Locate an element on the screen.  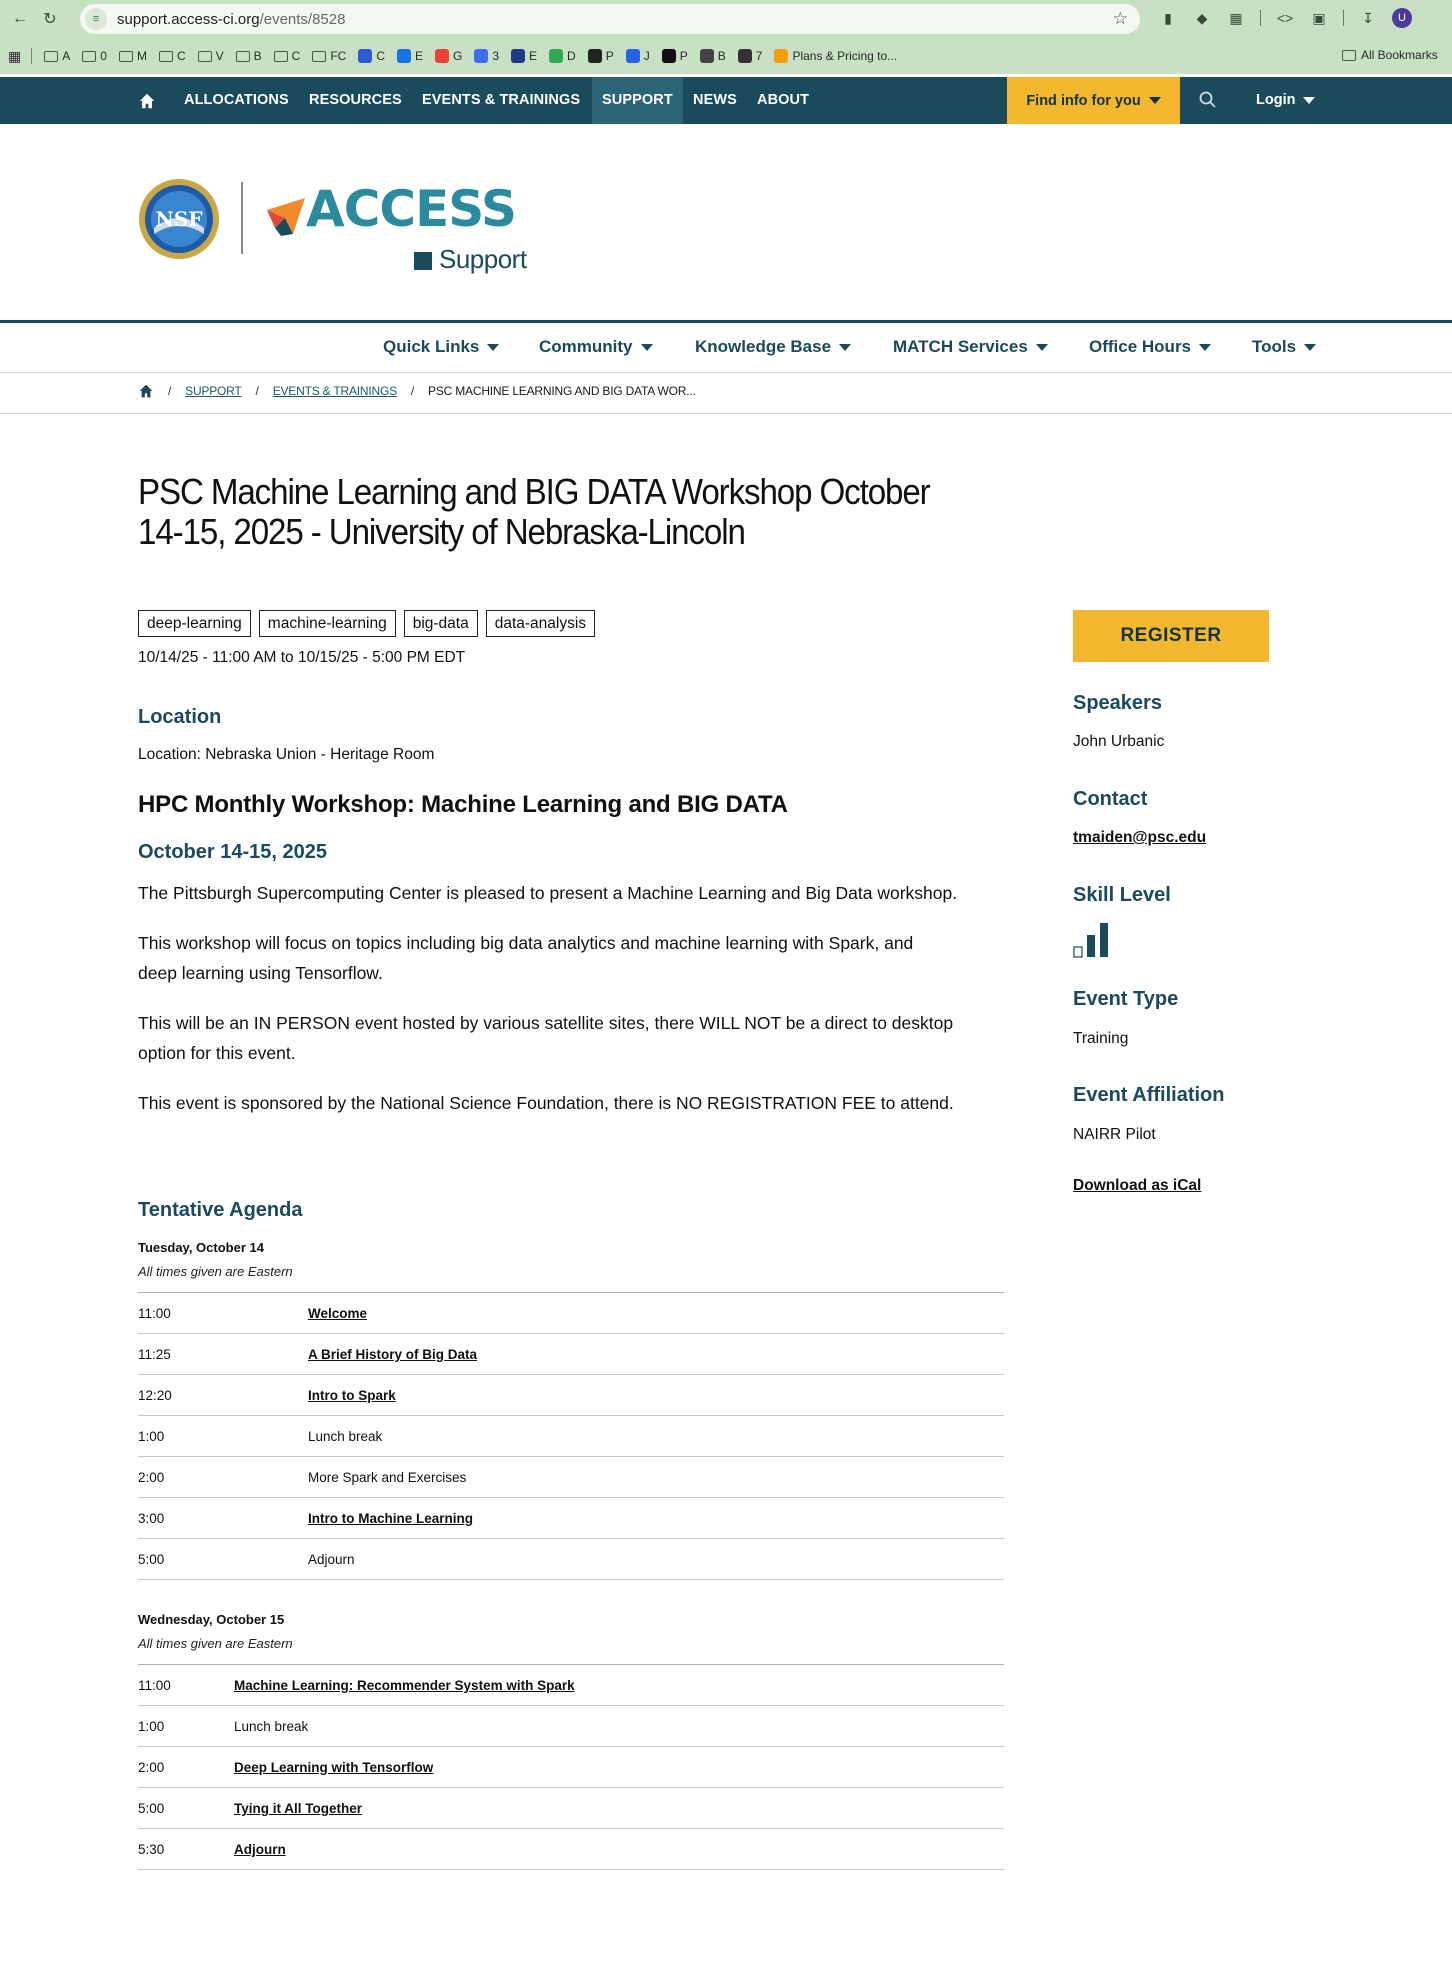
subnav-community: Community is located at coordinates (596, 347).